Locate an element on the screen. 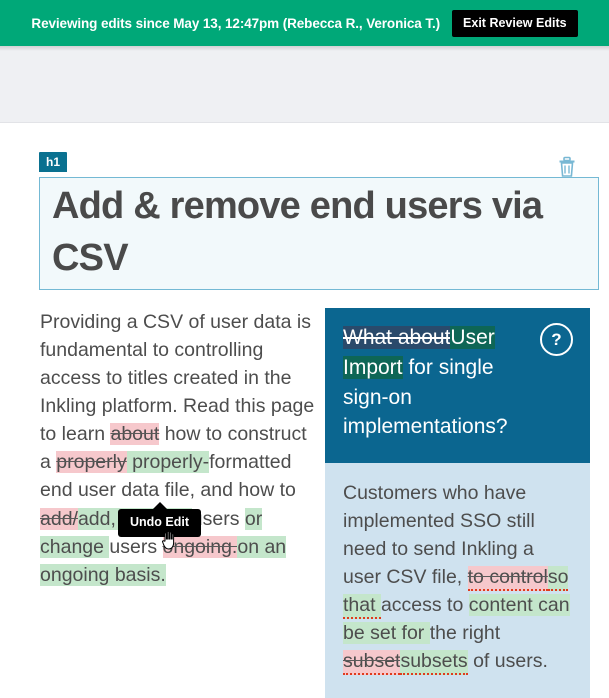 Image resolution: width=609 pixels, height=698 pixels. inserted-text: subsets is located at coordinates (434, 663).